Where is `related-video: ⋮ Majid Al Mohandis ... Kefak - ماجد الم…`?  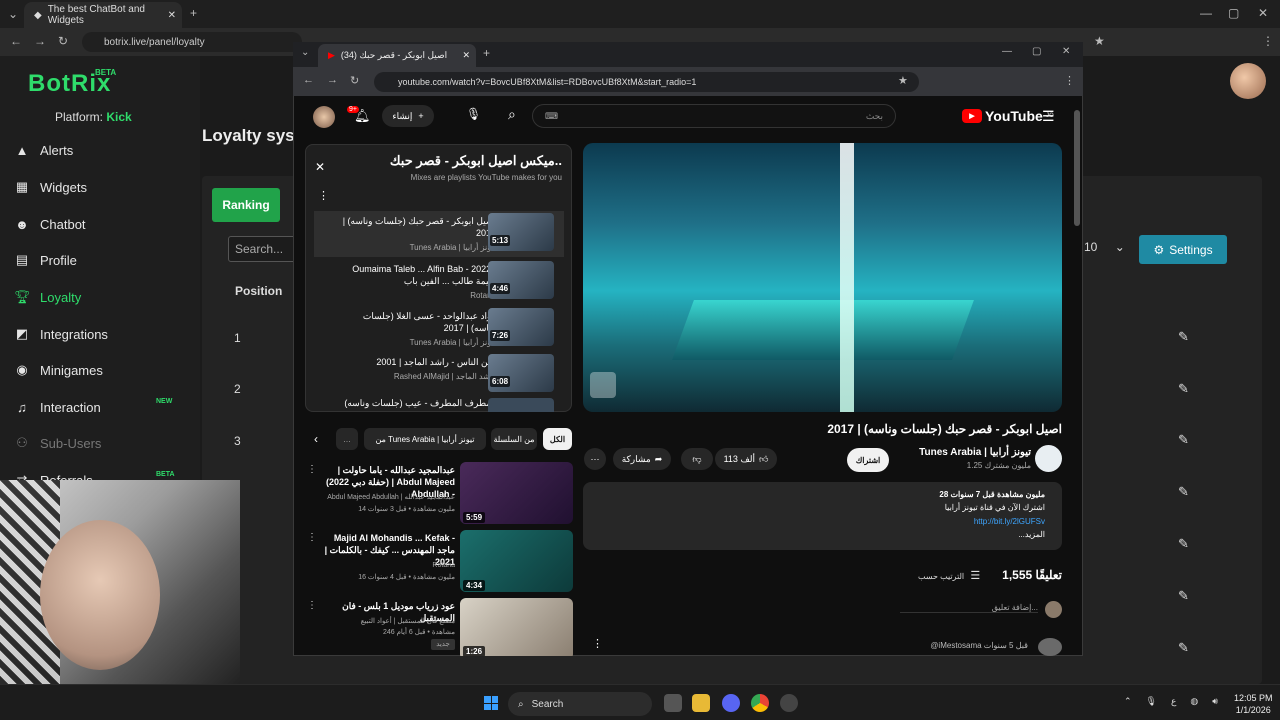 related-video: ⋮ Majid Al Mohandis ... Kefak - ماجد الم… is located at coordinates (439, 563).